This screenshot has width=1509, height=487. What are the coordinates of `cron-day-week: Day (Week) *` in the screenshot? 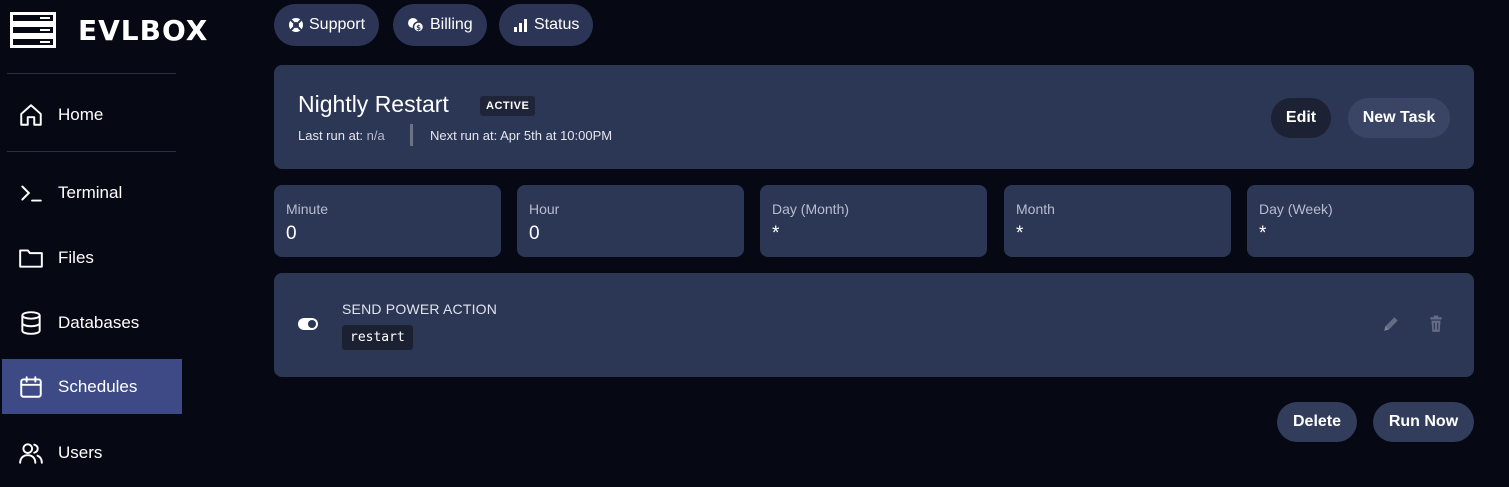 It's located at (1360, 221).